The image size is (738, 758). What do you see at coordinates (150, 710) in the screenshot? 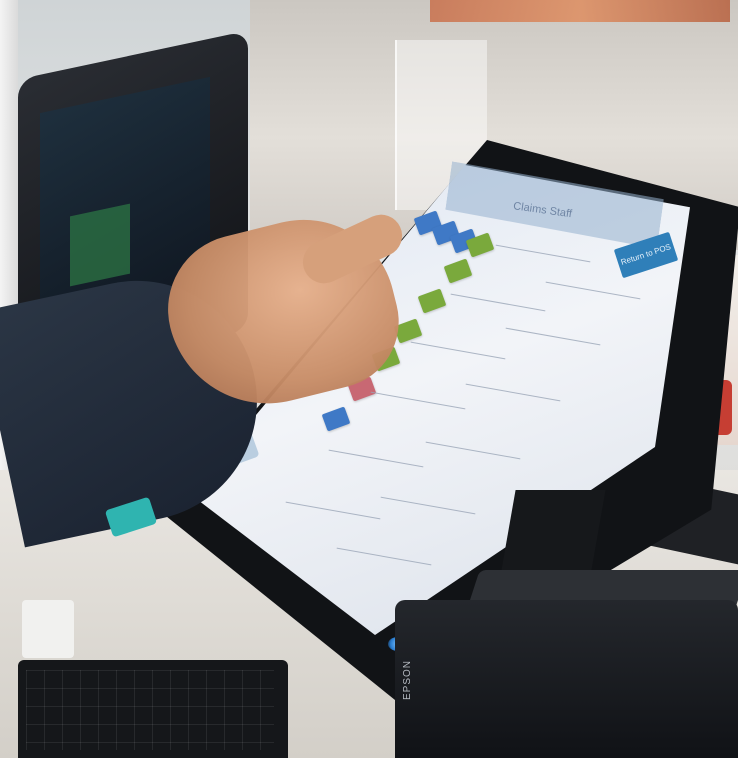
I see `keyboard-keys` at bounding box center [150, 710].